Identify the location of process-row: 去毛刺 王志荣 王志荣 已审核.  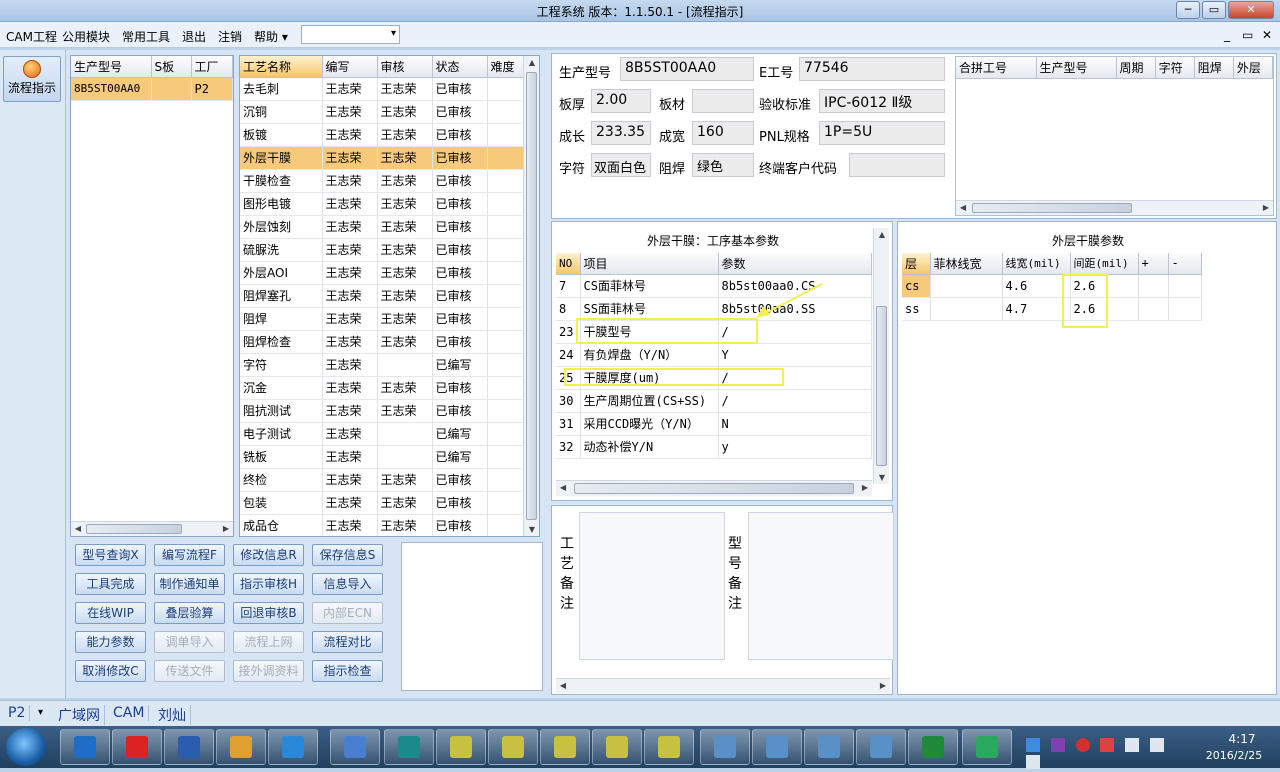
(382, 89).